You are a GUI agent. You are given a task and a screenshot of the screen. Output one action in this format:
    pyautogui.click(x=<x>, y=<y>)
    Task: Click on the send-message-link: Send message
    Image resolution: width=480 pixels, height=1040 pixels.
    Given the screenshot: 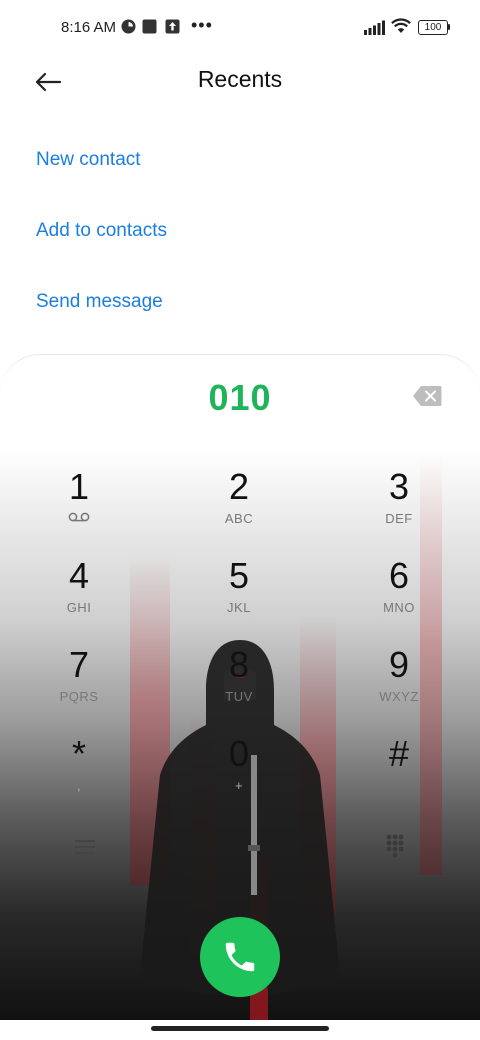 What is the action you would take?
    pyautogui.click(x=99, y=302)
    